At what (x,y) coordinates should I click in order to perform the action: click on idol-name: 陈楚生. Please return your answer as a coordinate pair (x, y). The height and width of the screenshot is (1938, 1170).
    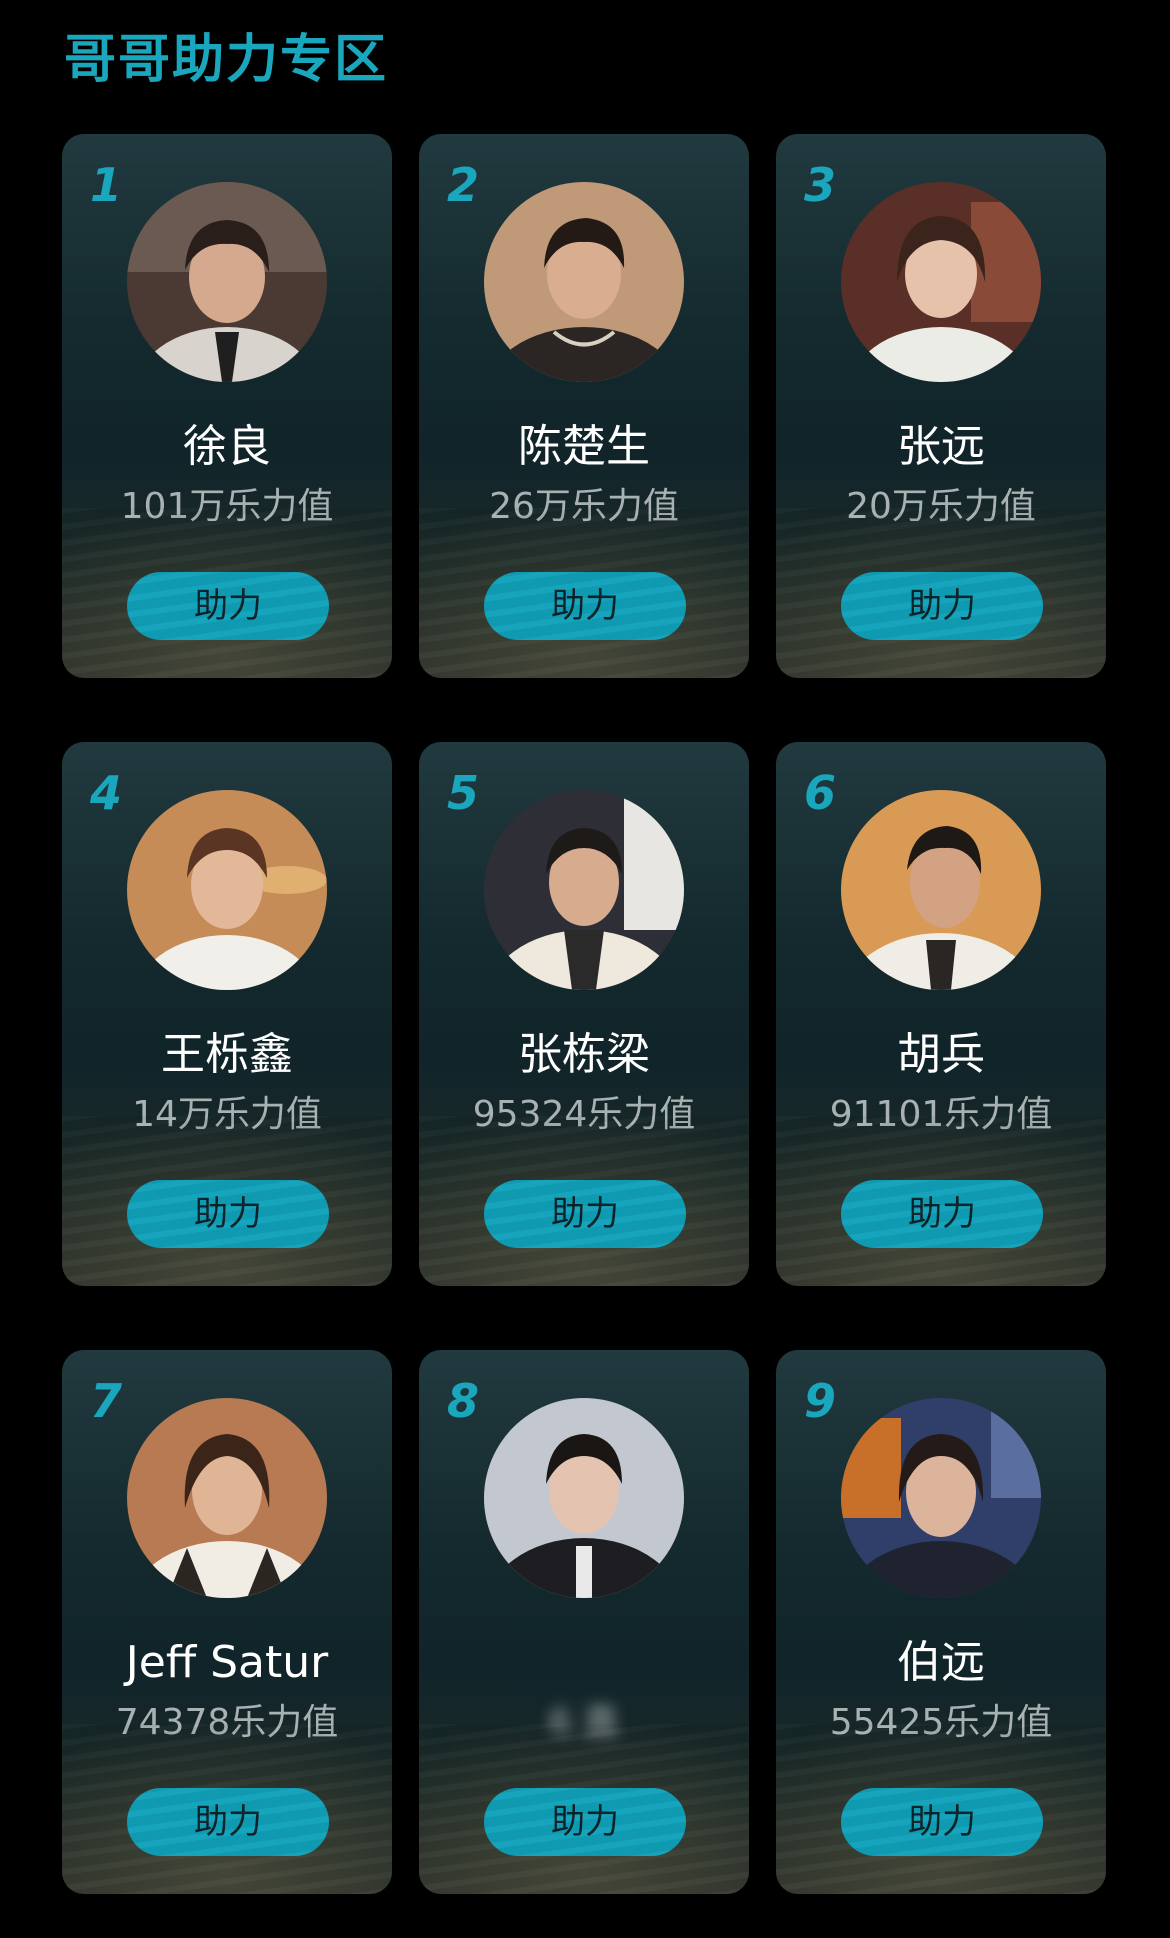
    Looking at the image, I should click on (584, 446).